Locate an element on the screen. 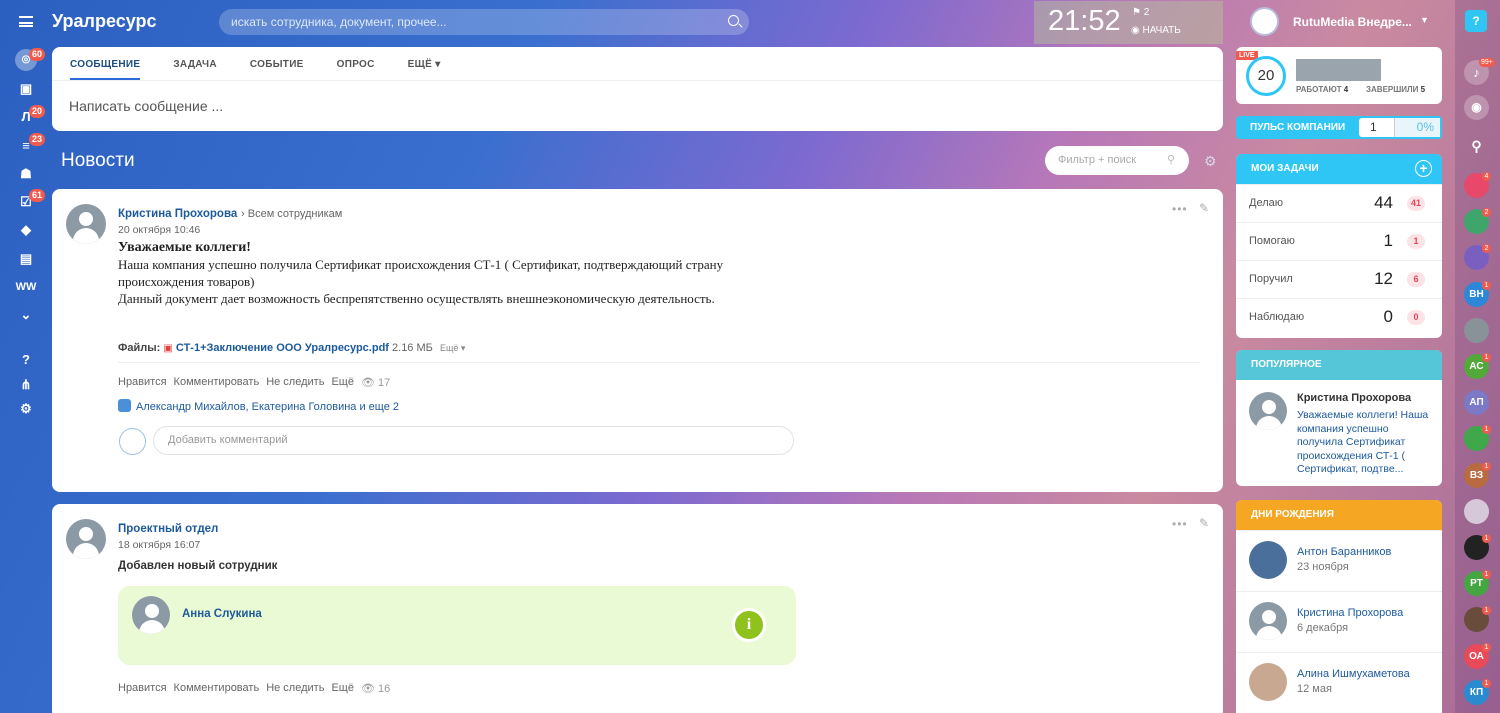 The height and width of the screenshot is (713, 1500). birthday-item: Алина Ишмухаметова 12 мая is located at coordinates (1339, 682).